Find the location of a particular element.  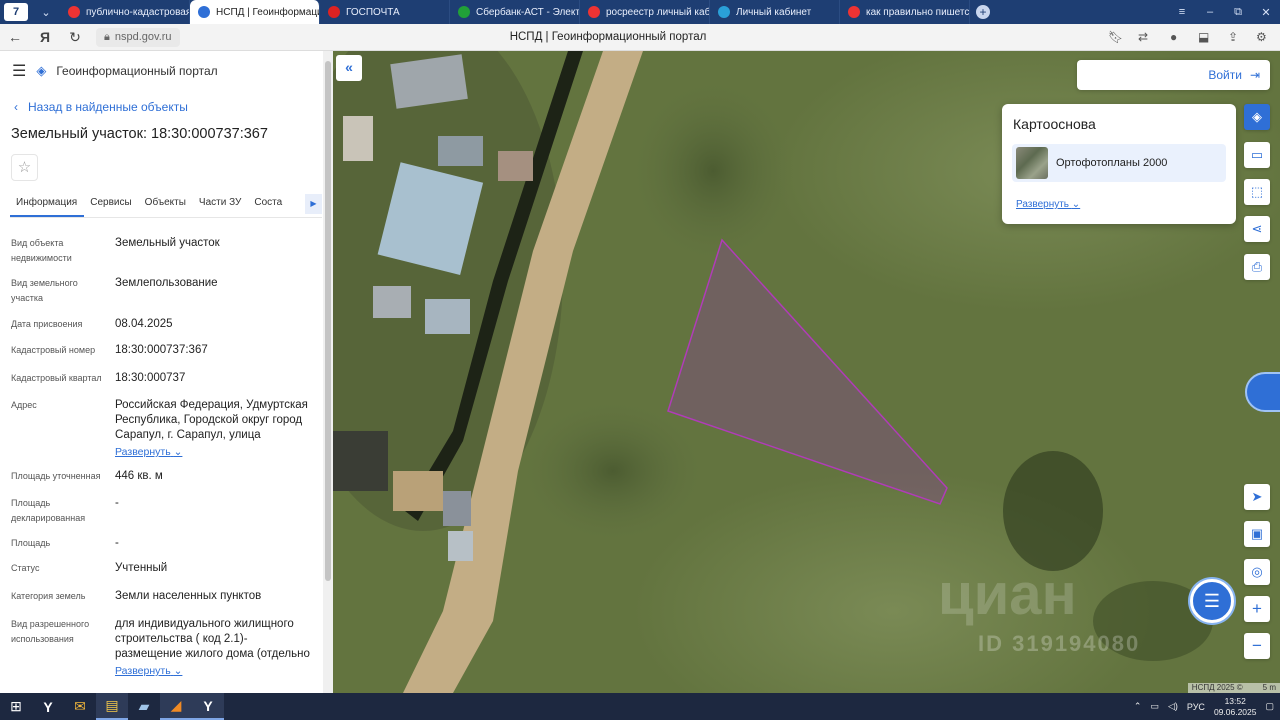

chevron-left-icon: ‹ is located at coordinates (16, 107).